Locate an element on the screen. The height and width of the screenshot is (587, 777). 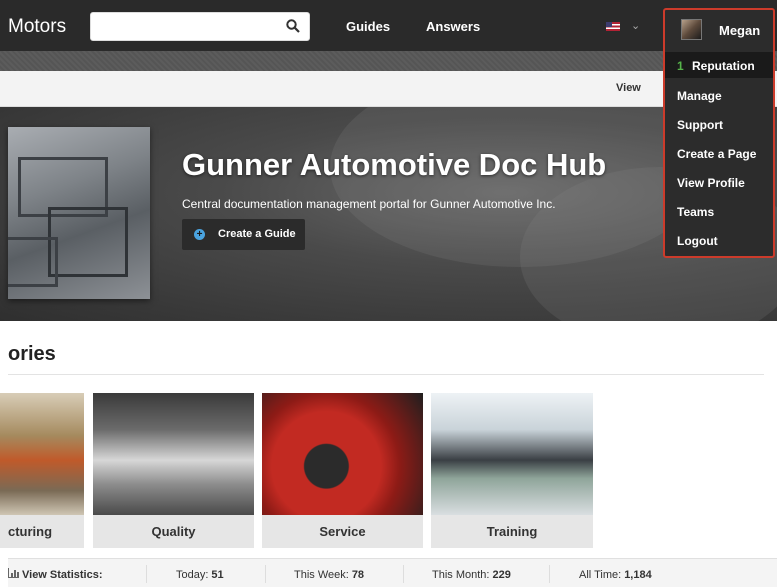
menu-item-manage: Manage is located at coordinates (719, 96).